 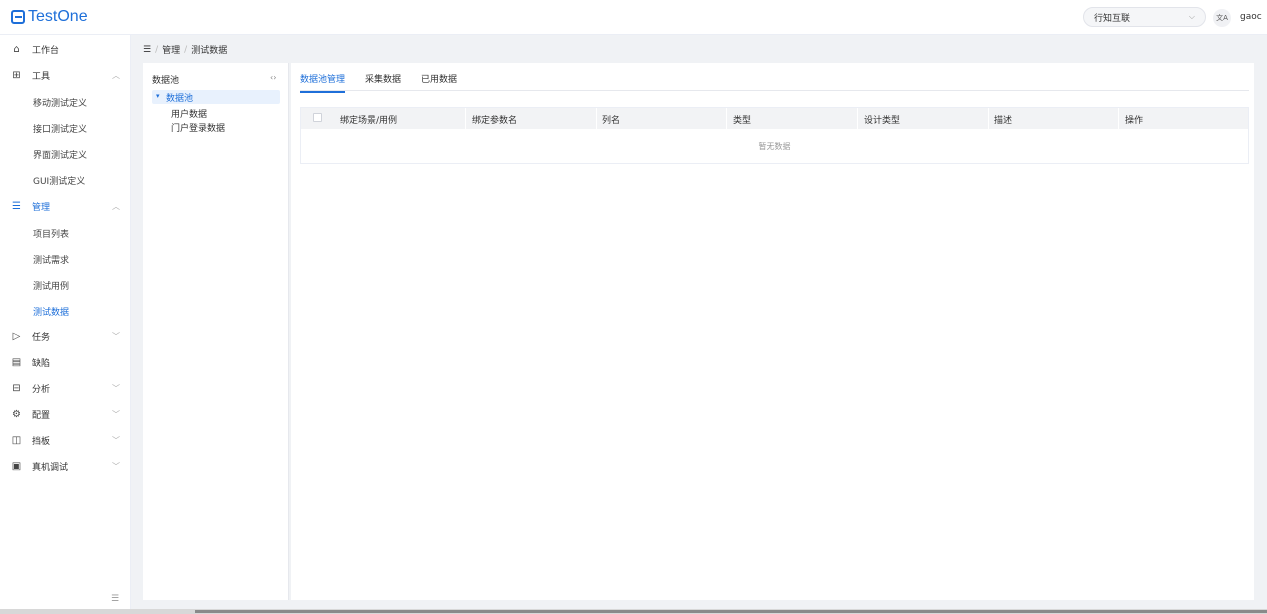 What do you see at coordinates (60, 130) in the screenshot?
I see `sidebar-subitem-label: 接口测试定义` at bounding box center [60, 130].